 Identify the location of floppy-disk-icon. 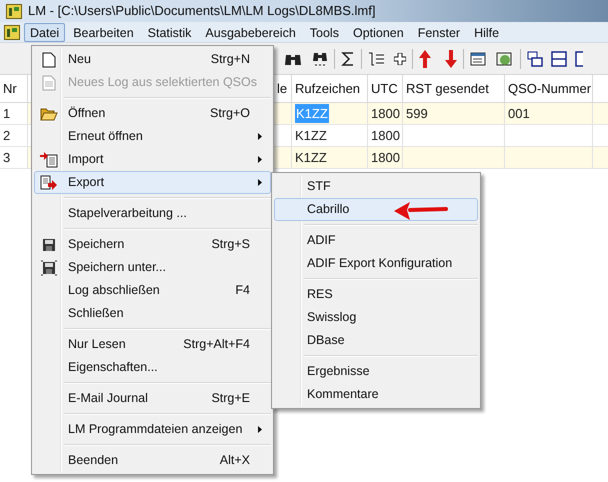
(49, 268).